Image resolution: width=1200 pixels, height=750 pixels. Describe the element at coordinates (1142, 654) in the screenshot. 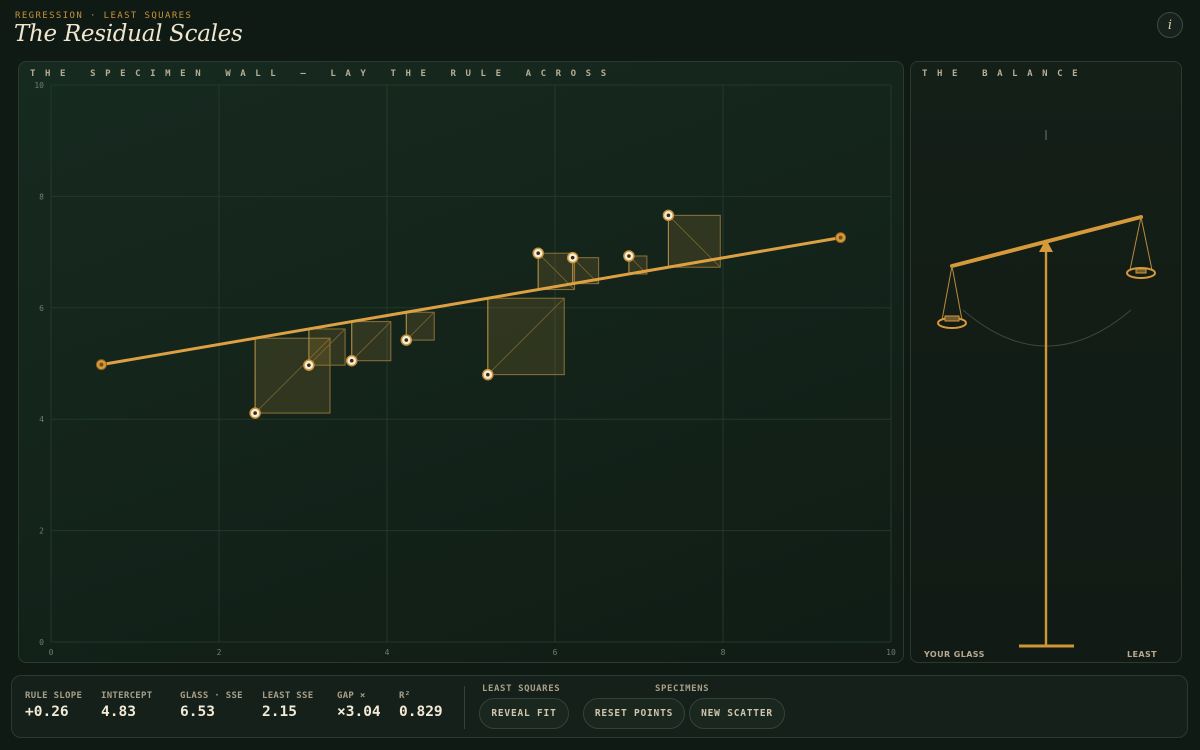

I see `balance-right-label: LEAST` at that location.